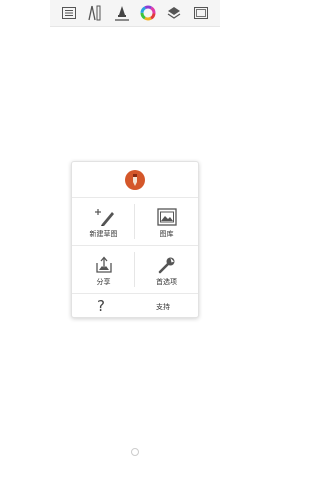  Describe the element at coordinates (104, 217) in the screenshot. I see `new-sketch-icon` at that location.